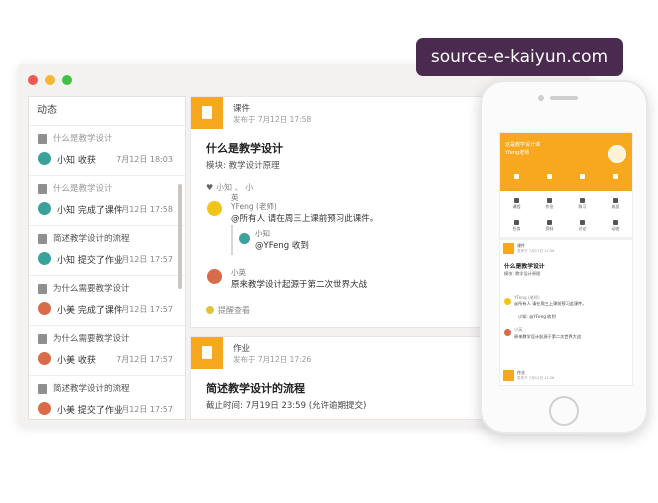 The width and height of the screenshot is (658, 503). What do you see at coordinates (282, 246) in the screenshot?
I see `reply-text: @YFeng 收到` at bounding box center [282, 246].